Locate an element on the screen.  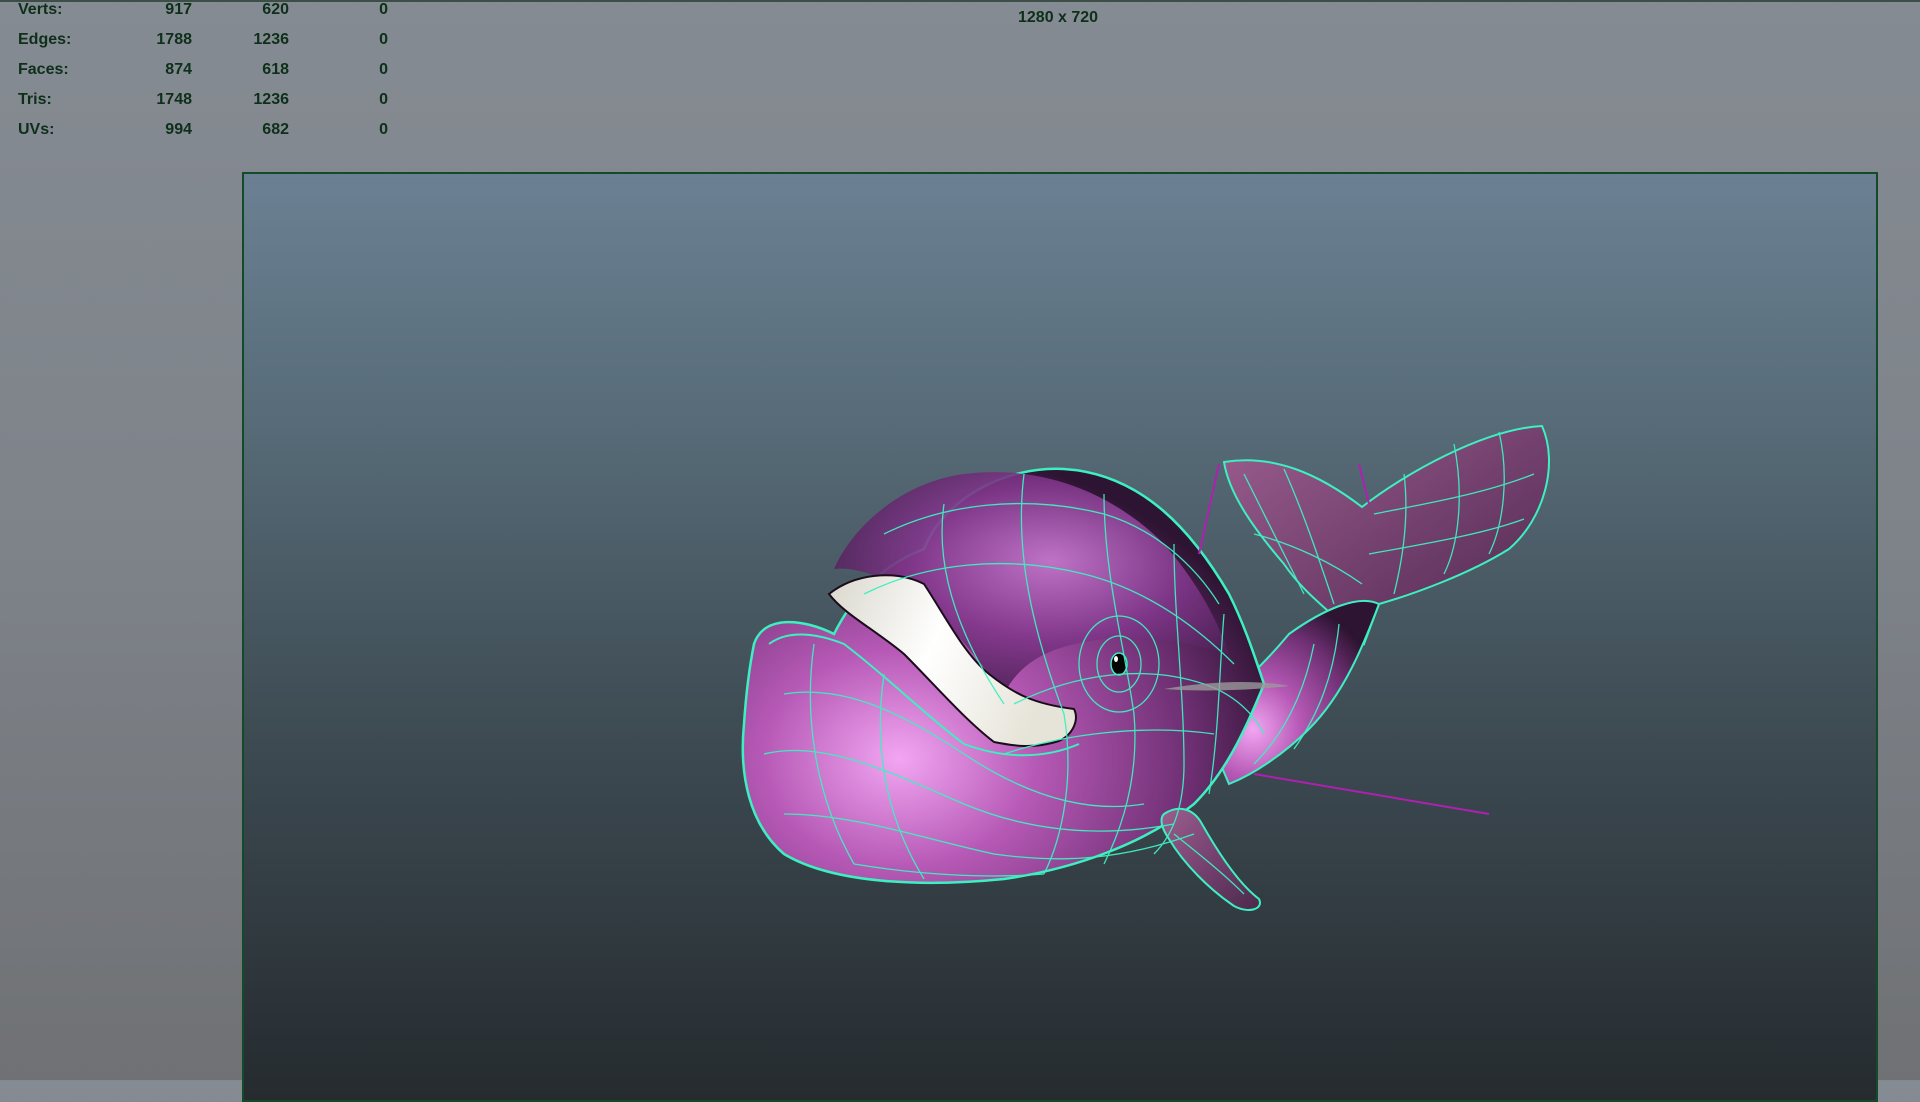
hud-value-object: 1788 is located at coordinates (174, 39).